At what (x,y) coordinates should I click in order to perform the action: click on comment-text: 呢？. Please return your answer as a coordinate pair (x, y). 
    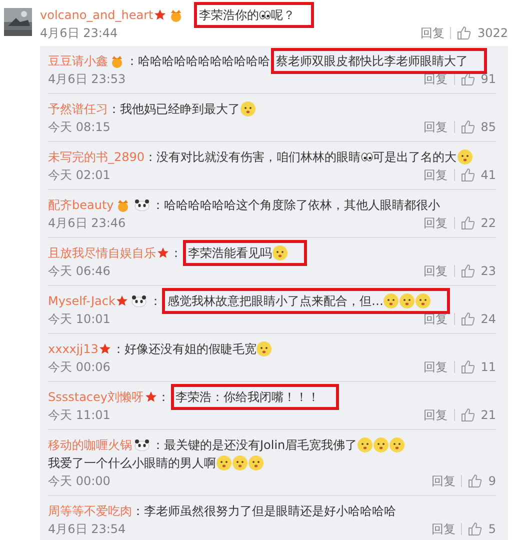
    Looking at the image, I should click on (283, 15).